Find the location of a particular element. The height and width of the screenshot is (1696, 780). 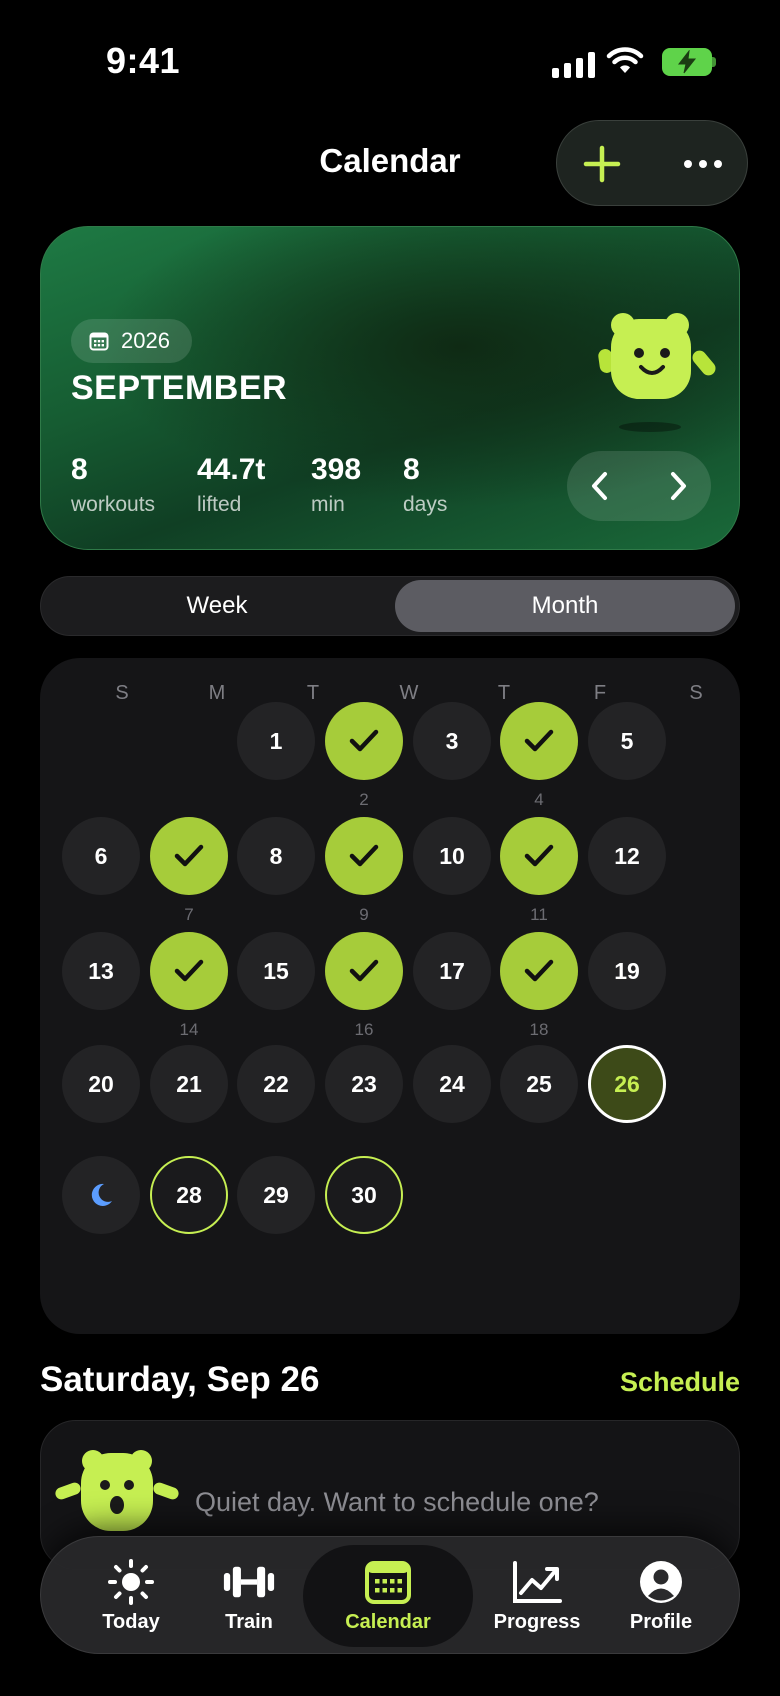

calendar-day-23: 23 is located at coordinates (364, 1084).